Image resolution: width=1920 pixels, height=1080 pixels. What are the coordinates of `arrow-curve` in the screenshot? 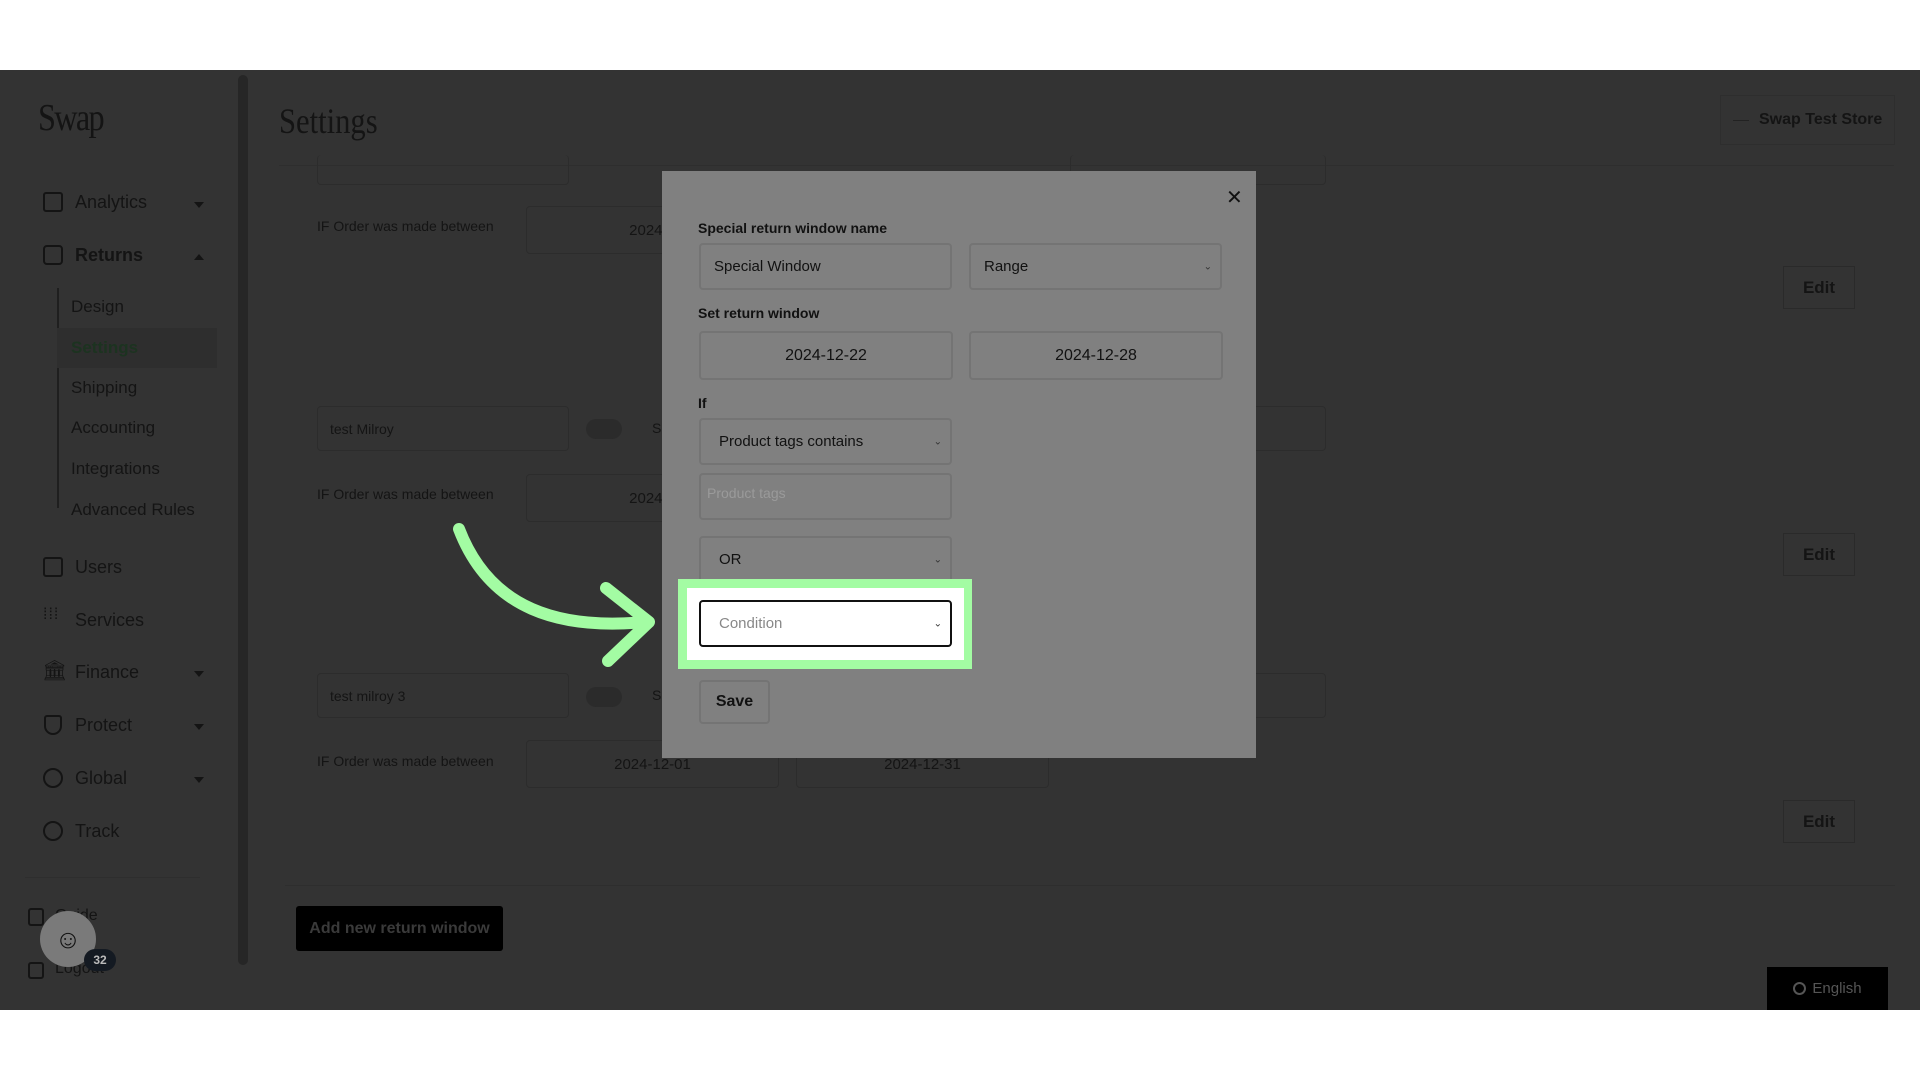 It's located at (552, 576).